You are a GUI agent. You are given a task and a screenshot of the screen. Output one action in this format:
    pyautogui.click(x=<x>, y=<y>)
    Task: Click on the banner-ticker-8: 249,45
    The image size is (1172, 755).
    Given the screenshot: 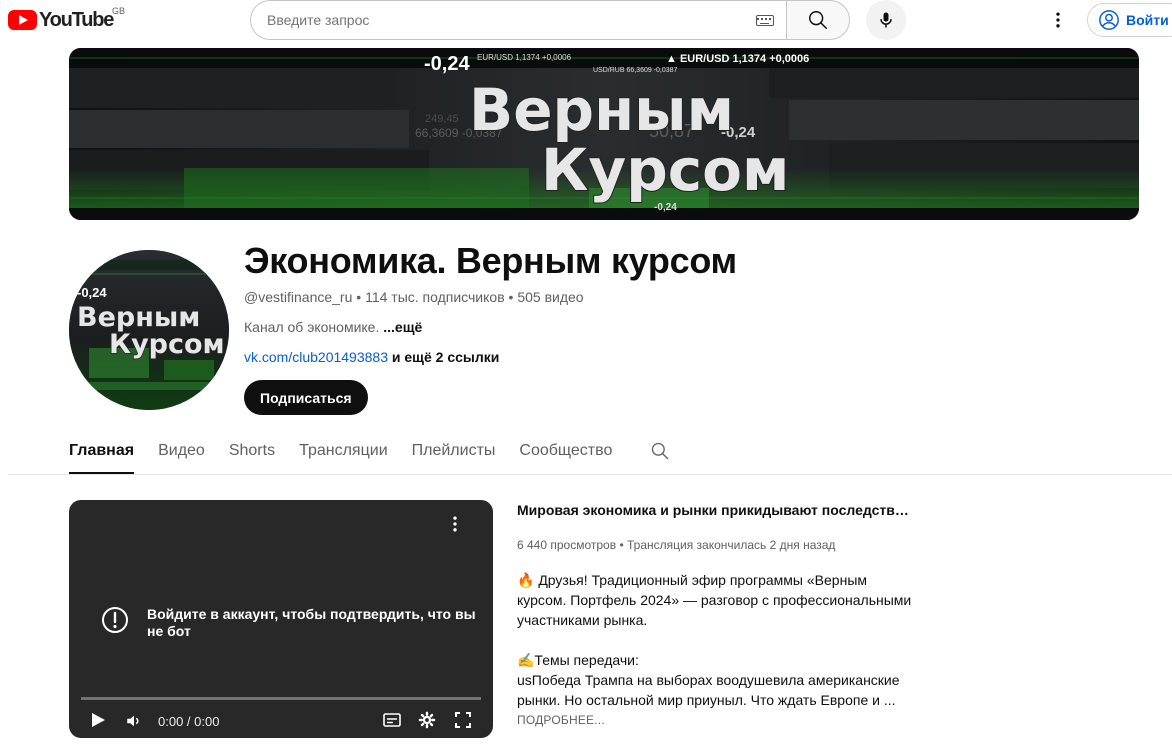 What is the action you would take?
    pyautogui.click(x=442, y=119)
    